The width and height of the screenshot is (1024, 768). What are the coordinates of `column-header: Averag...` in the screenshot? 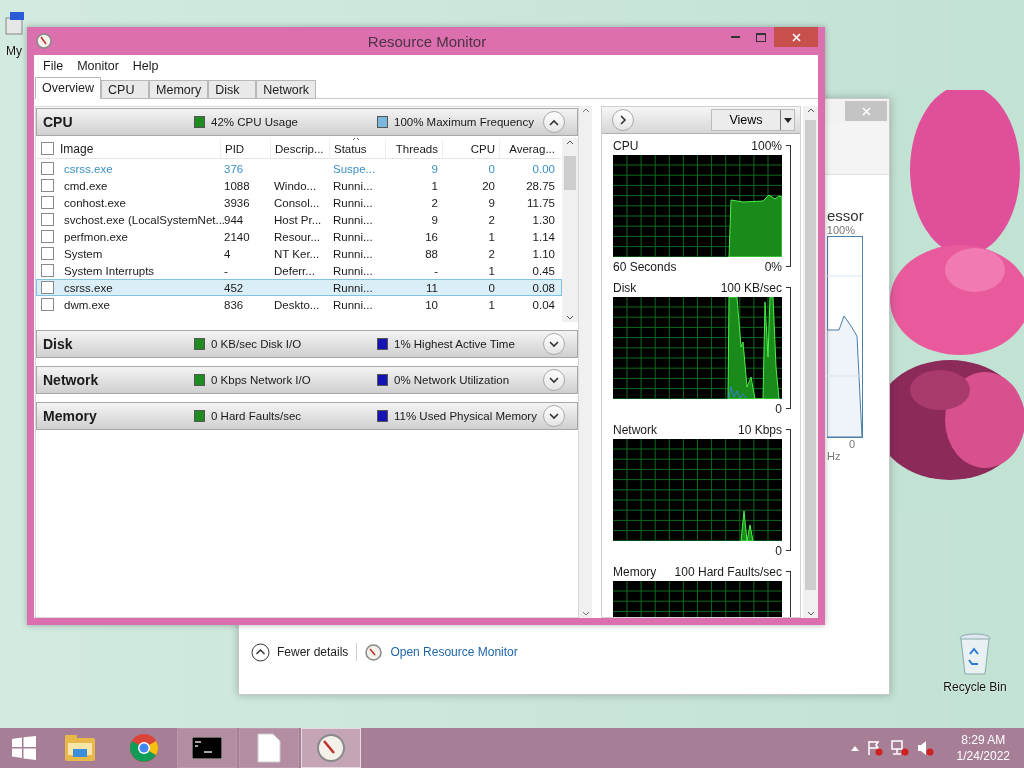 It's located at (529, 148).